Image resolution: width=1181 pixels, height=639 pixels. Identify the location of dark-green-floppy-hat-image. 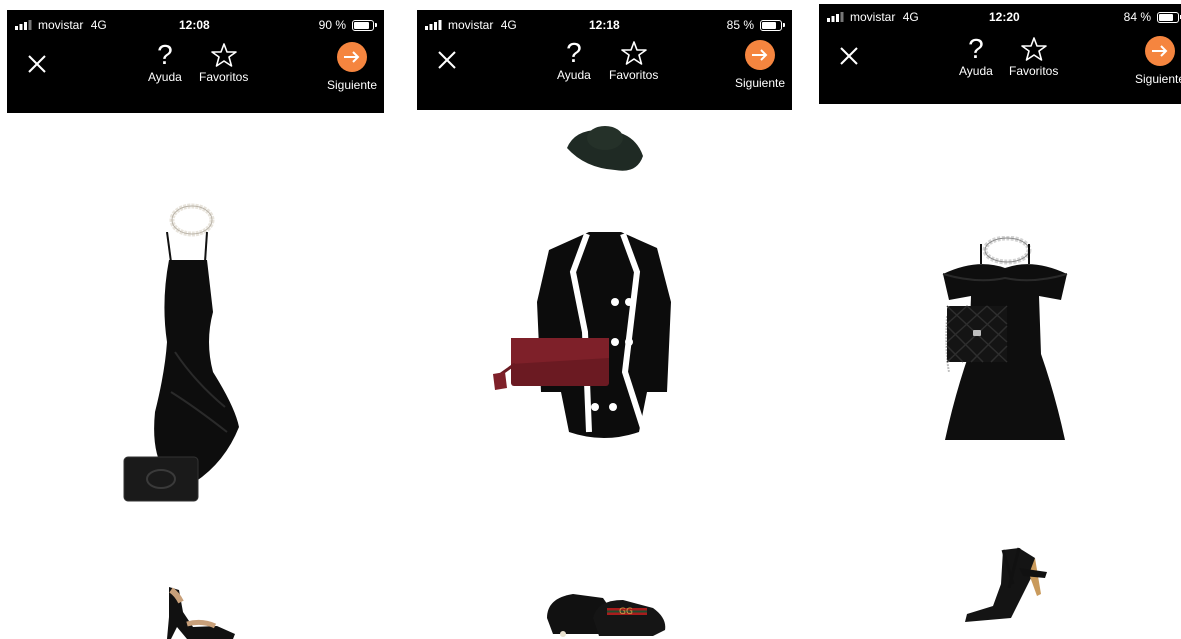
(605, 147).